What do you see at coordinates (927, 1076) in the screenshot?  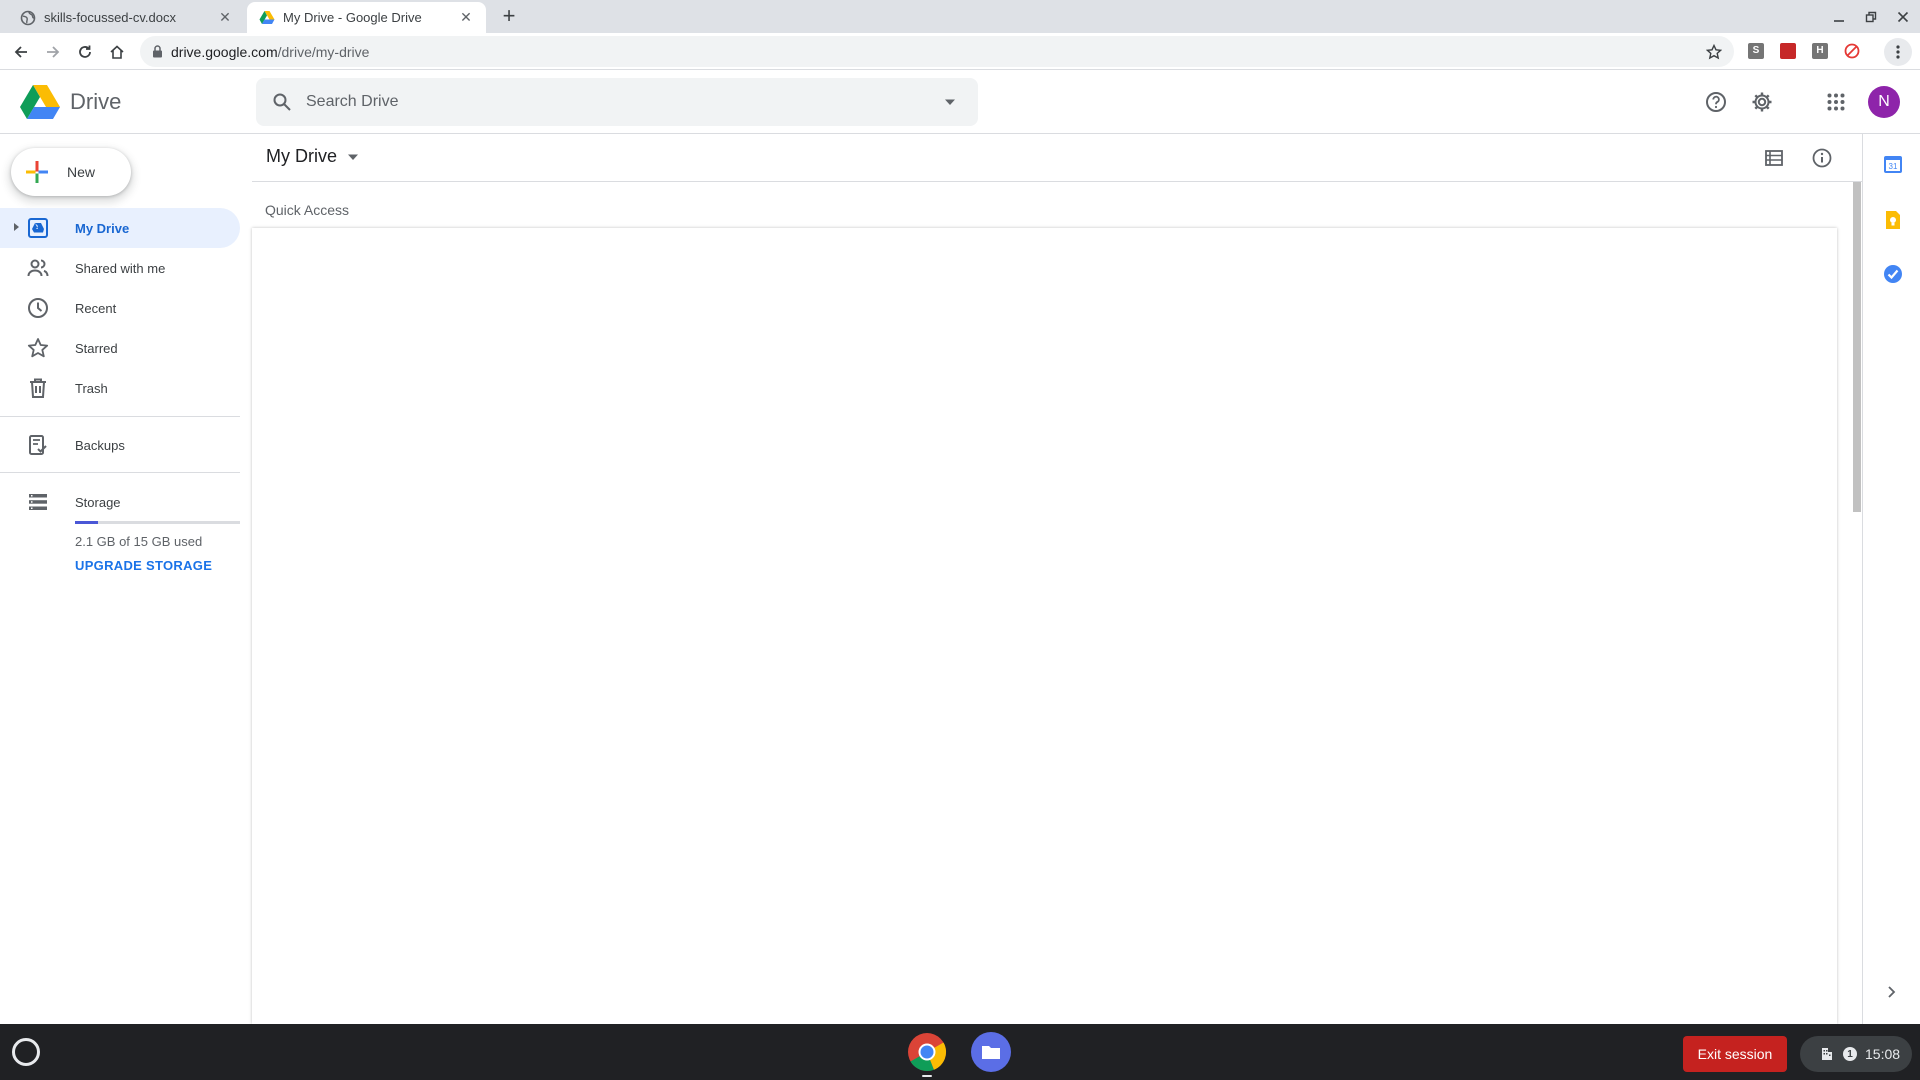 I see `app-running-indicator` at bounding box center [927, 1076].